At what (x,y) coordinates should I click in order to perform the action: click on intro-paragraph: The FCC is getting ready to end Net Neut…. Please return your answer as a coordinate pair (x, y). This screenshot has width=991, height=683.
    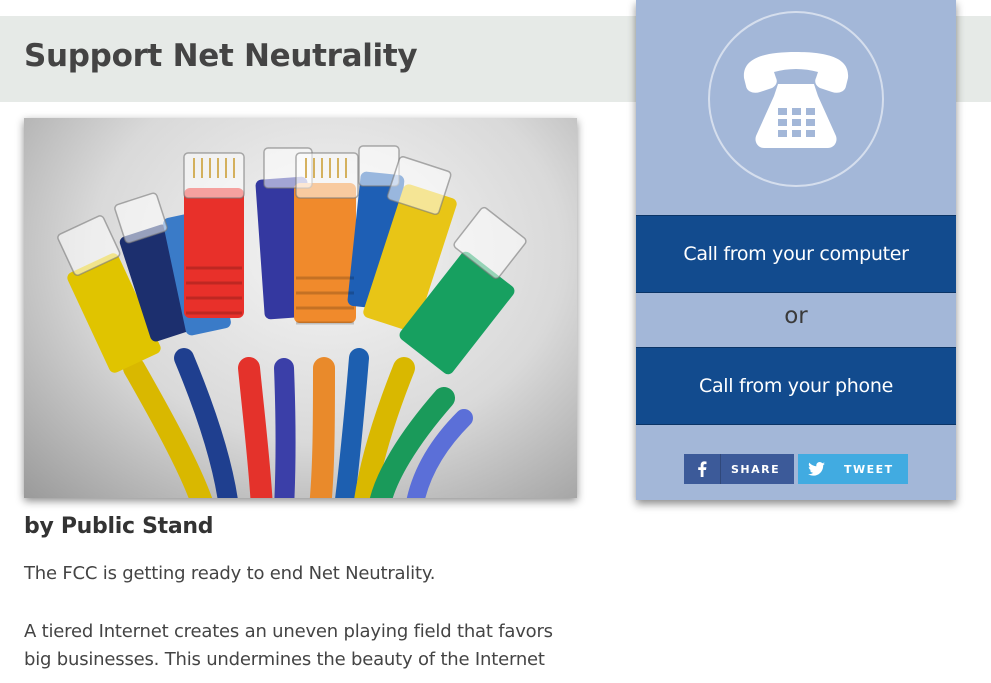
    Looking at the image, I should click on (230, 573).